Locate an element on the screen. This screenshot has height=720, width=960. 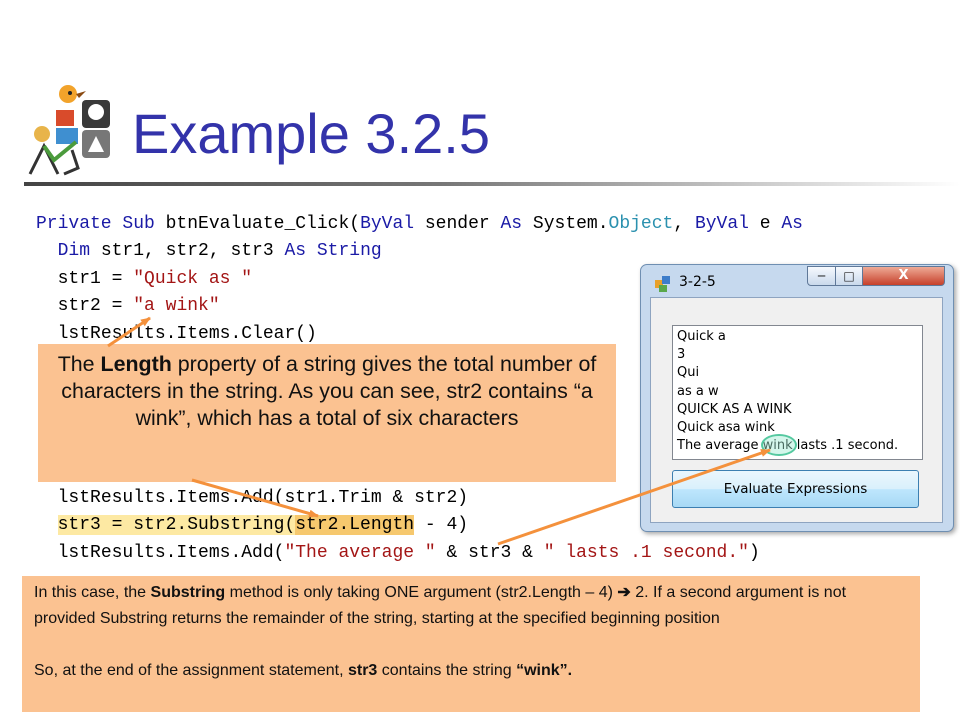
wink-highlight-ring is located at coordinates (779, 445).